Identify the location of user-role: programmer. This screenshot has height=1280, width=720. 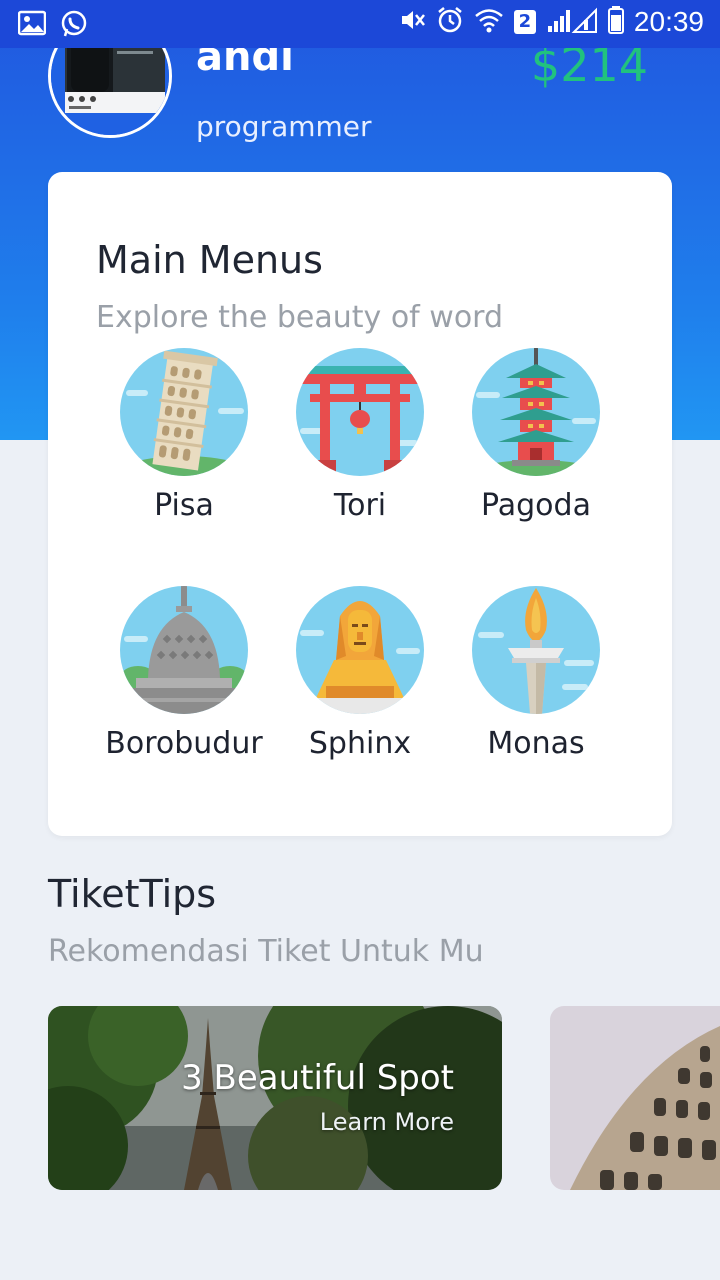
(284, 126).